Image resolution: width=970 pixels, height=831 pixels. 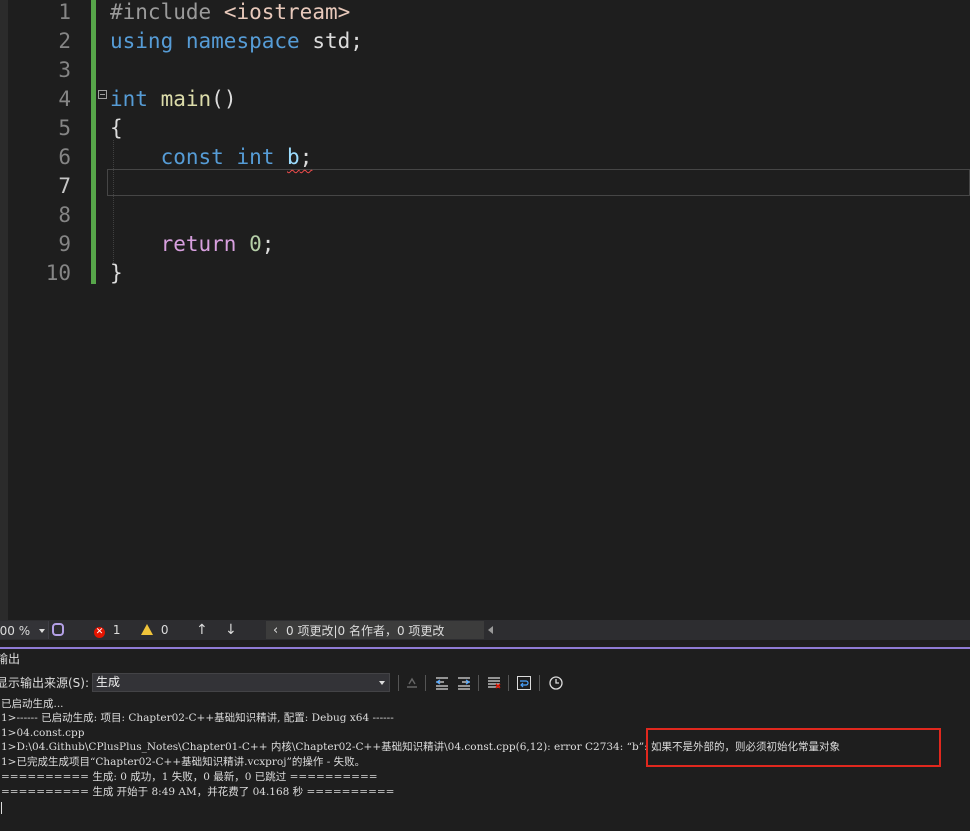 What do you see at coordinates (64, 244) in the screenshot?
I see `line-number: 9` at bounding box center [64, 244].